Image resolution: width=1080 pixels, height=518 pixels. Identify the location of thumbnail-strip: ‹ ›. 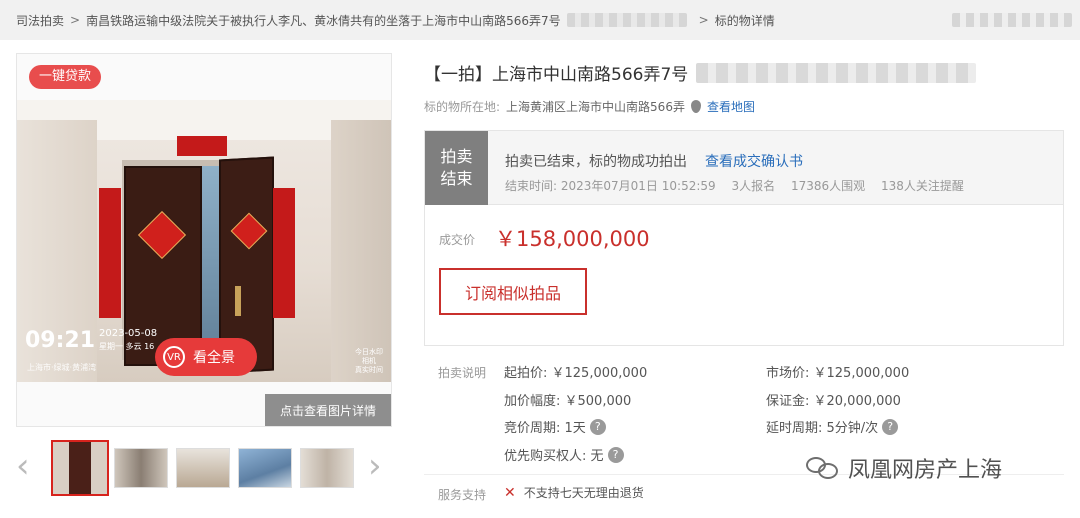
(204, 468).